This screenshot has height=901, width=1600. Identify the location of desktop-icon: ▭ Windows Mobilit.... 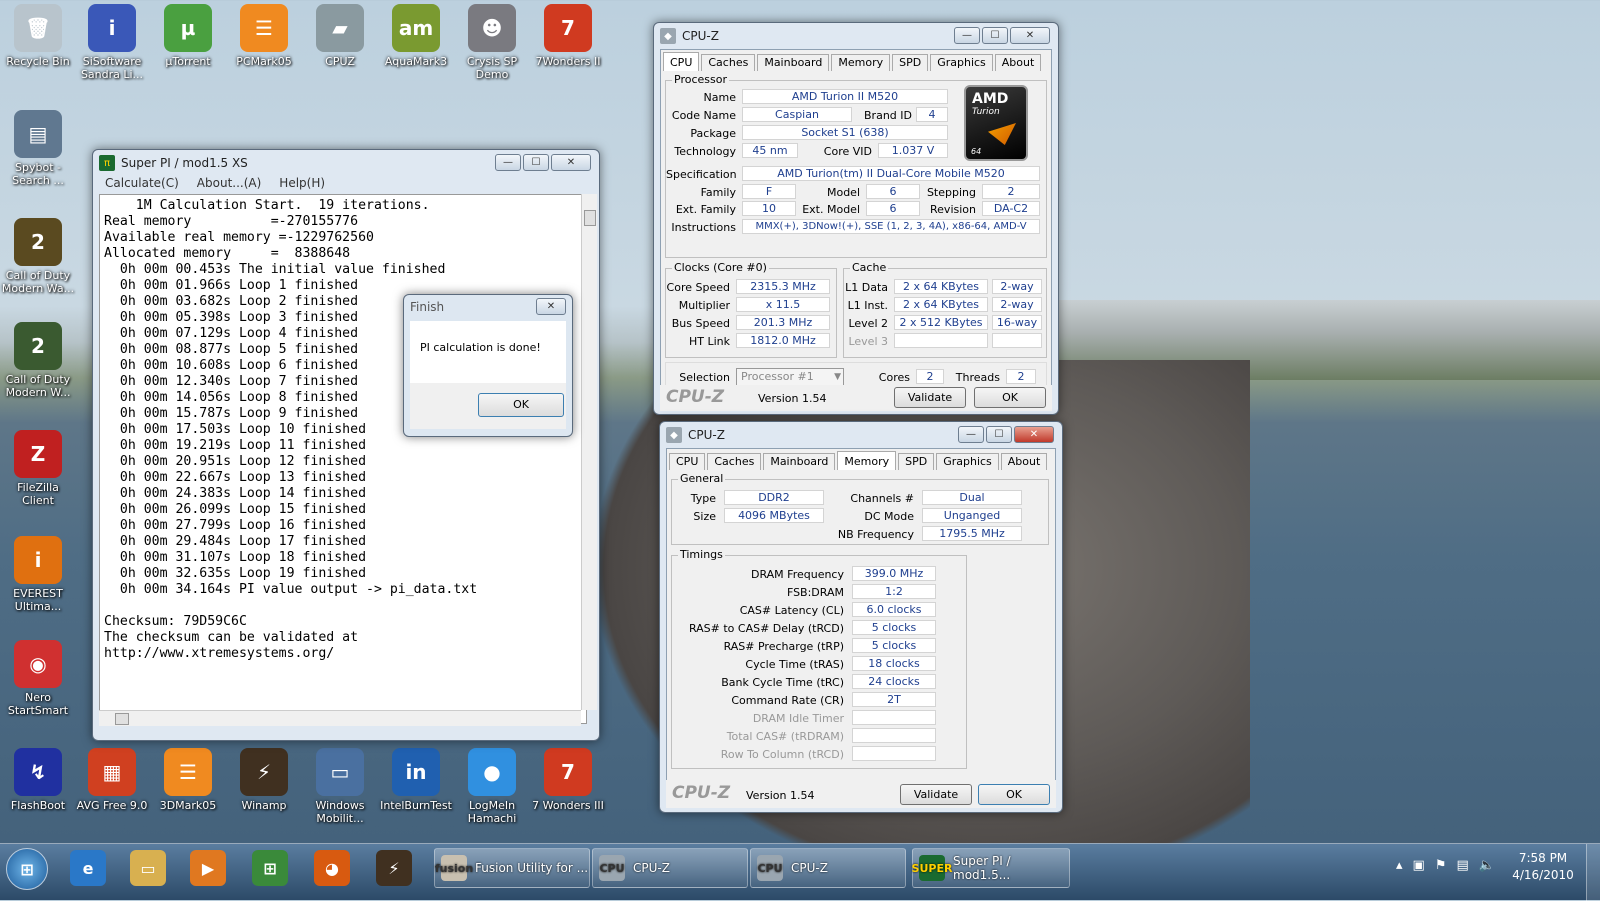
(340, 786).